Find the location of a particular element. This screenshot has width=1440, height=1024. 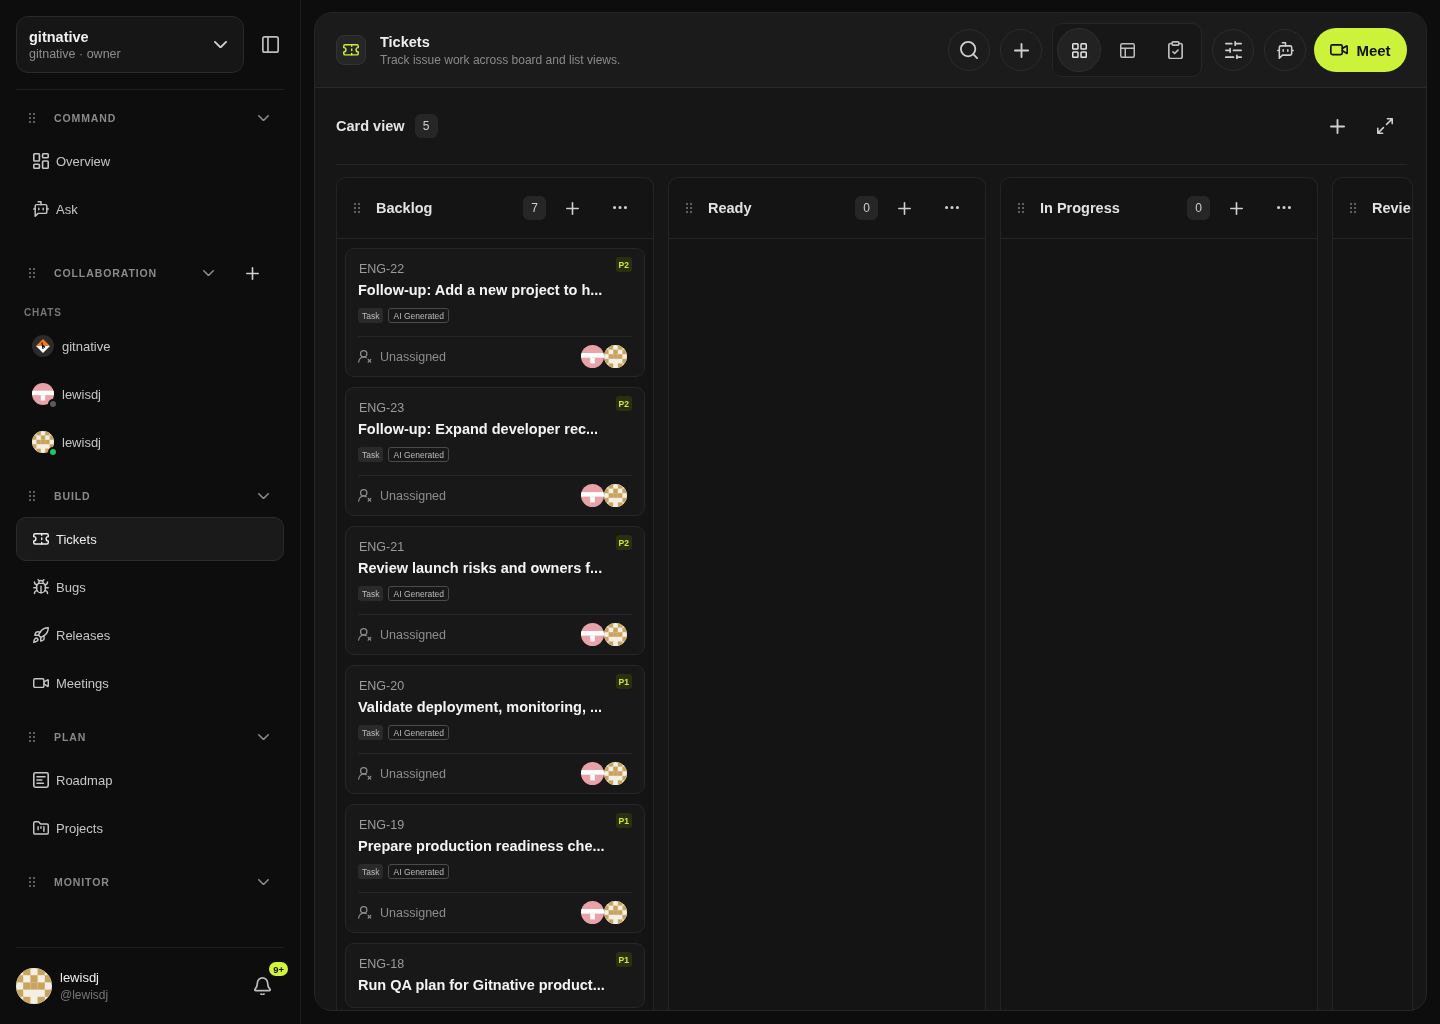

assistant-button is located at coordinates (1285, 50).